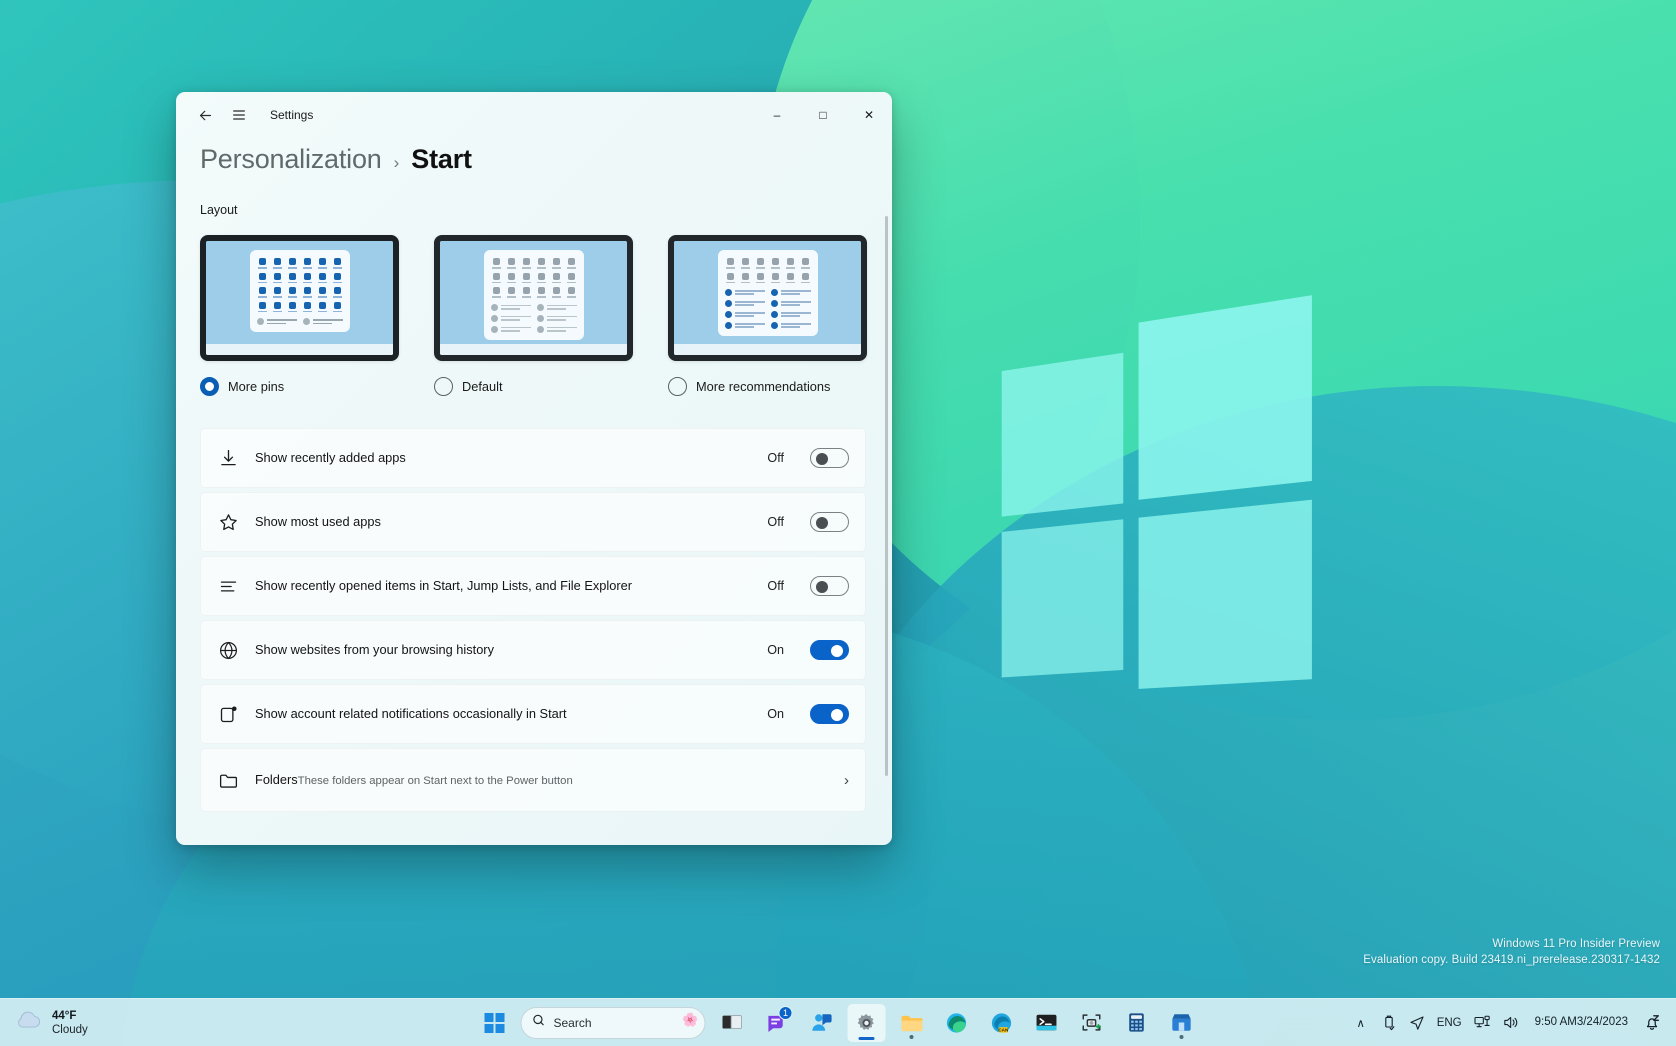 This screenshot has height=1046, width=1676. I want to click on layout-option-more-pins: More pins, so click(299, 315).